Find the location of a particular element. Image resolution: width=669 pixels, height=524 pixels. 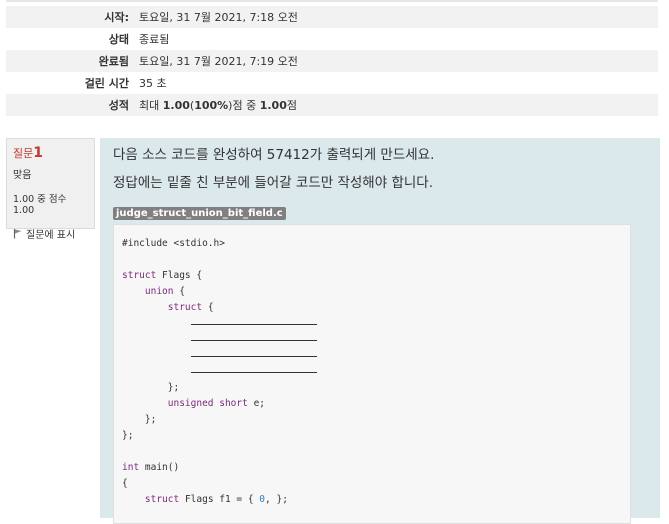

flag-question-label: 질문에 표시 is located at coordinates (51, 235).